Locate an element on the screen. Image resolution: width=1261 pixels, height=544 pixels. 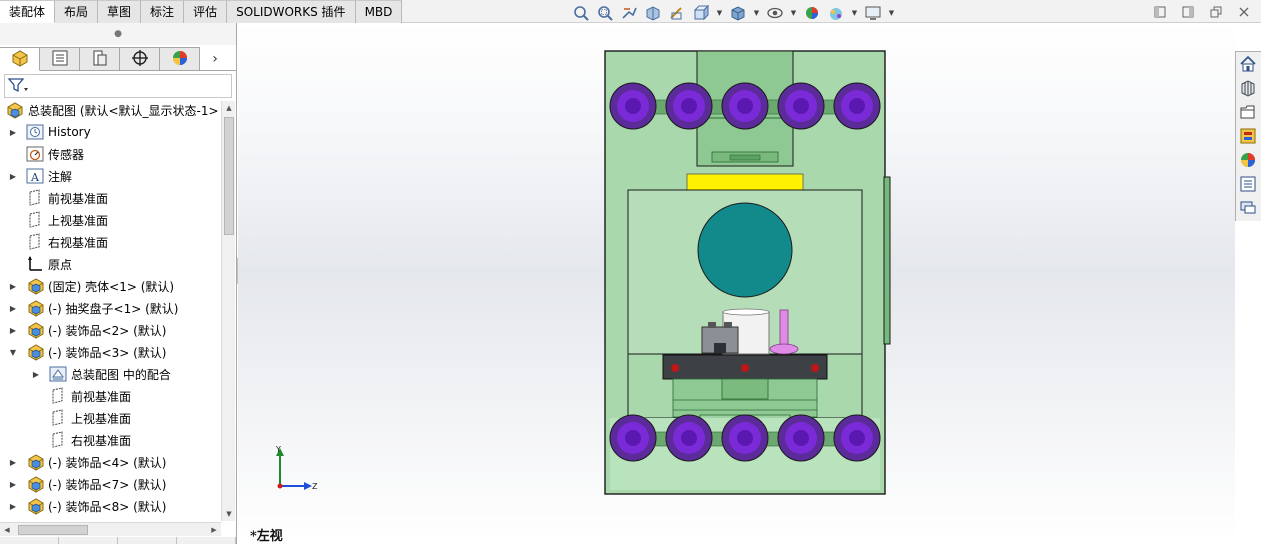
tree-filter is located at coordinates (118, 86).